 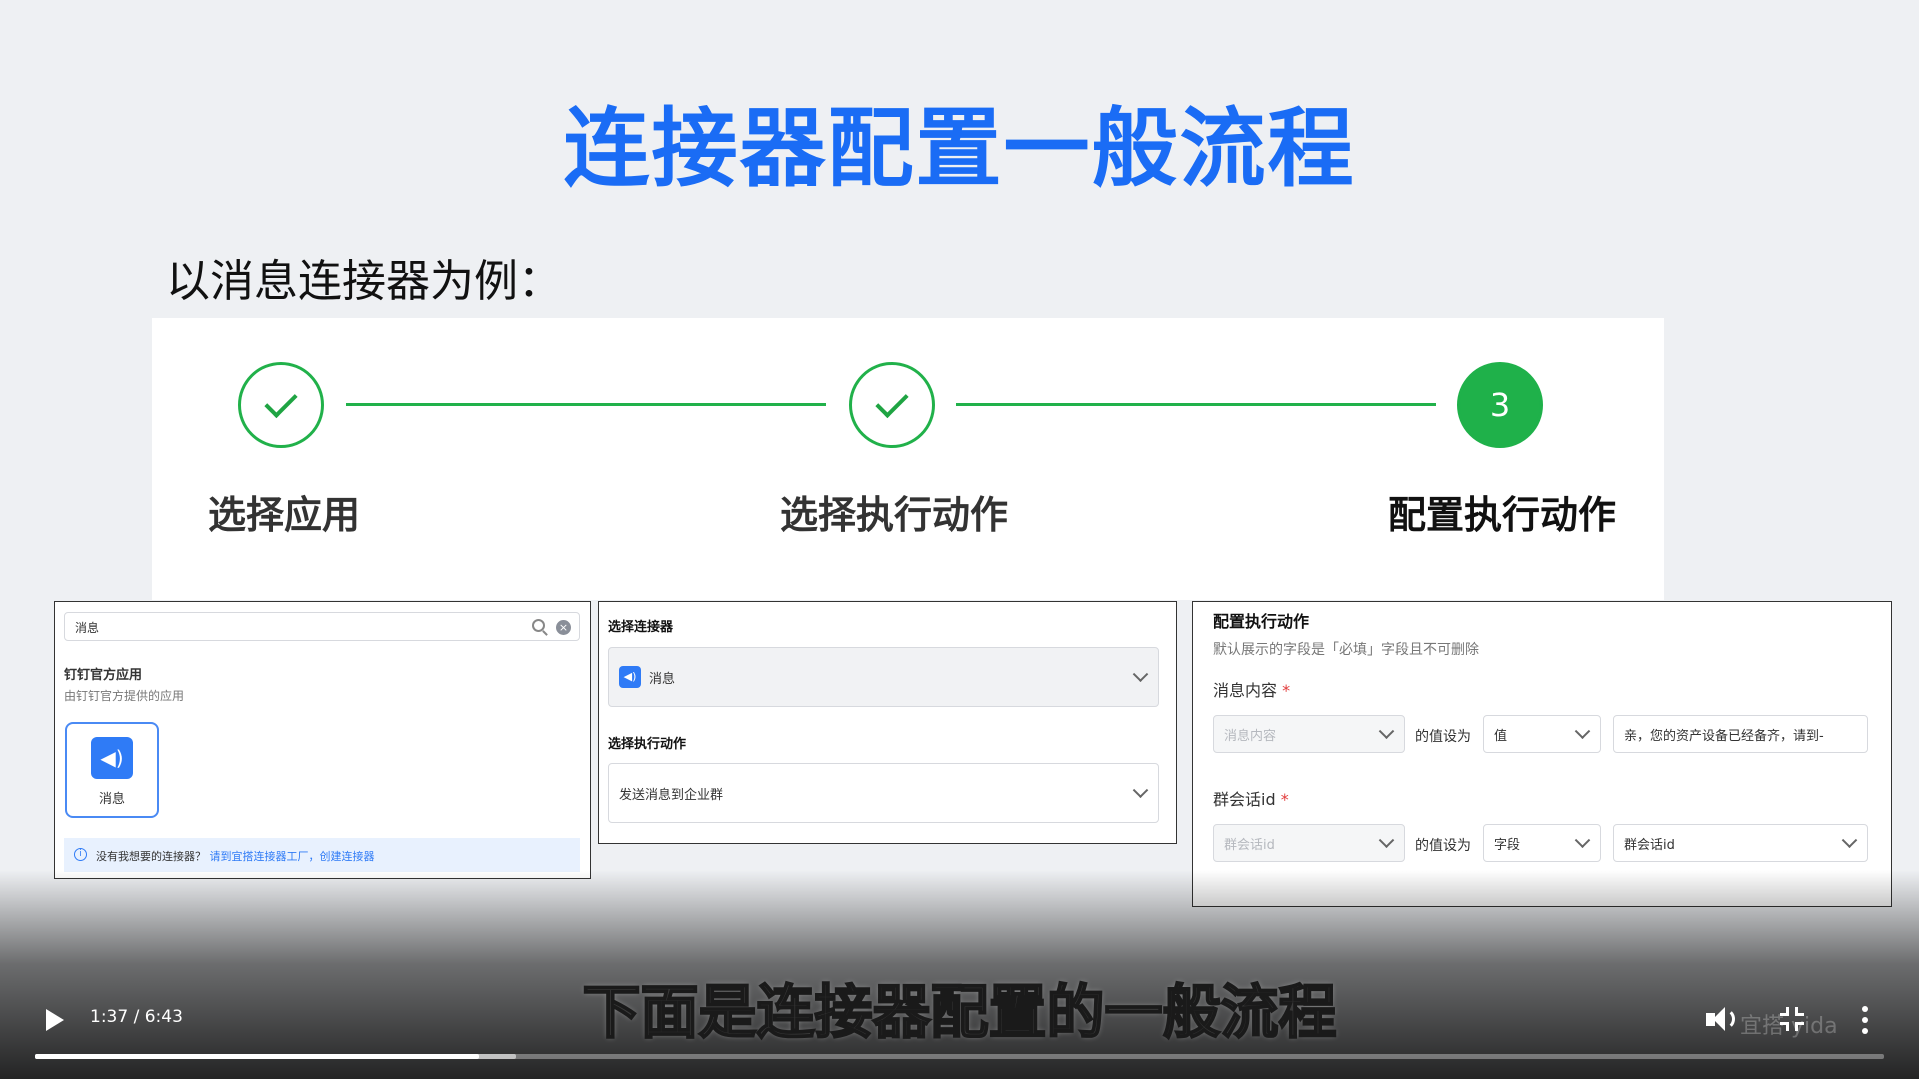 What do you see at coordinates (892, 405) in the screenshot?
I see `step-2-check-icon` at bounding box center [892, 405].